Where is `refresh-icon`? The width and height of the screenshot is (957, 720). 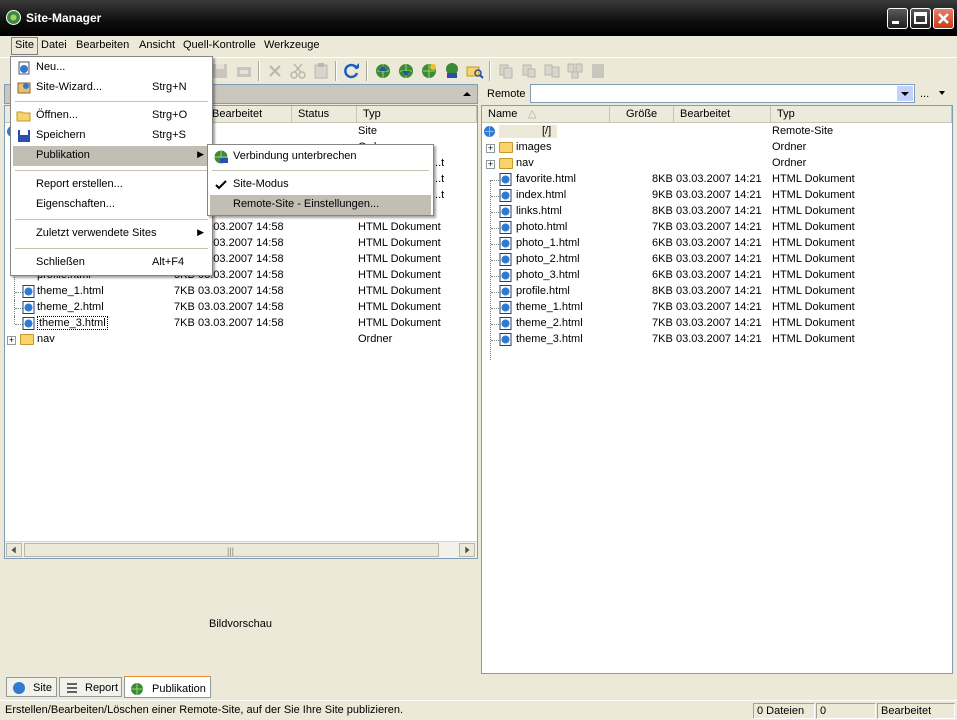 refresh-icon is located at coordinates (352, 71).